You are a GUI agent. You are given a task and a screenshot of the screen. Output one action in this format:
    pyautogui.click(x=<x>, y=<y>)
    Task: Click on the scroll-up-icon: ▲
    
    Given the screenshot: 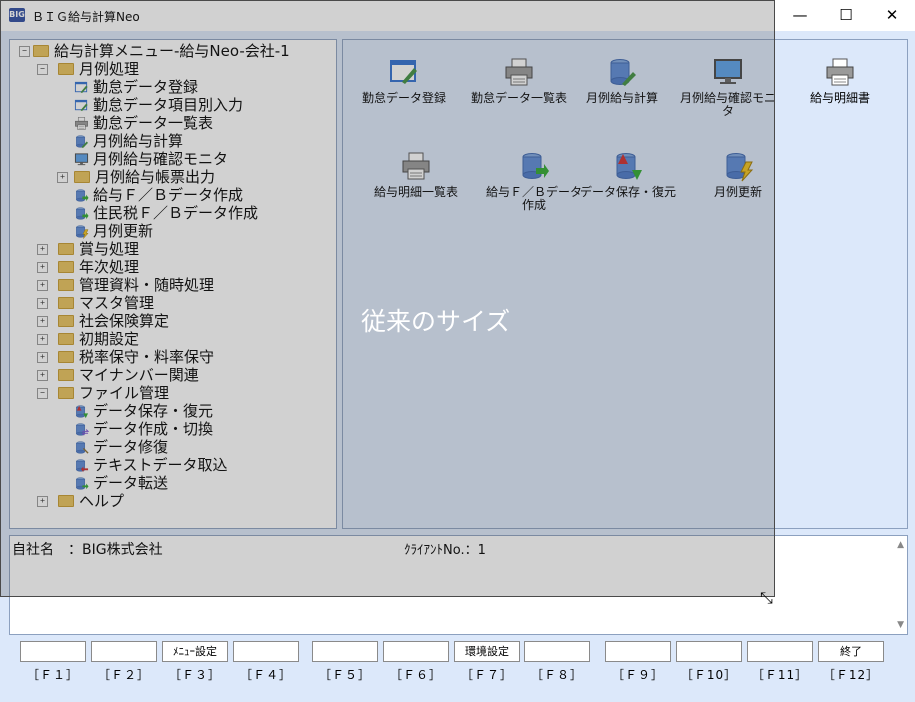 What is the action you would take?
    pyautogui.click(x=900, y=545)
    